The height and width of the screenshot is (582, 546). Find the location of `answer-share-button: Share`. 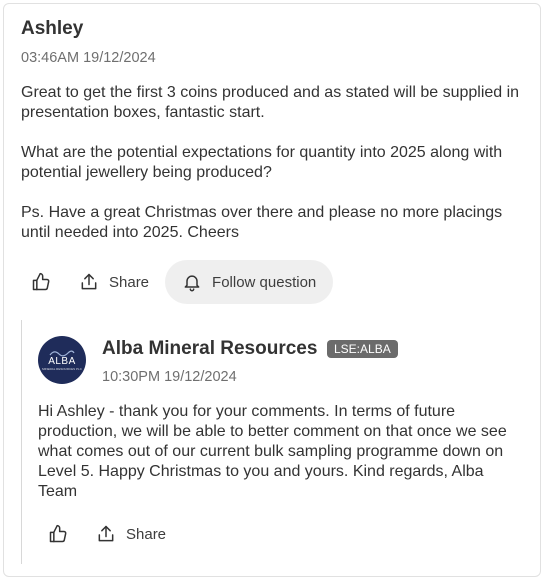

answer-share-button: Share is located at coordinates (131, 534).